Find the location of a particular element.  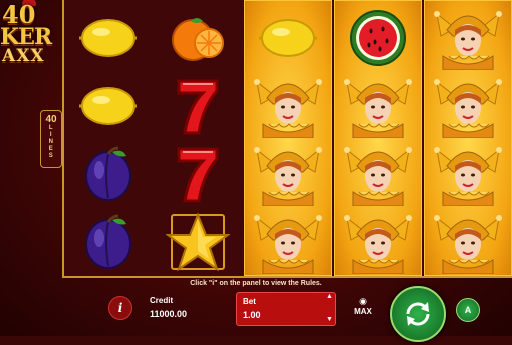

star-symbol-icon is located at coordinates (198, 242).